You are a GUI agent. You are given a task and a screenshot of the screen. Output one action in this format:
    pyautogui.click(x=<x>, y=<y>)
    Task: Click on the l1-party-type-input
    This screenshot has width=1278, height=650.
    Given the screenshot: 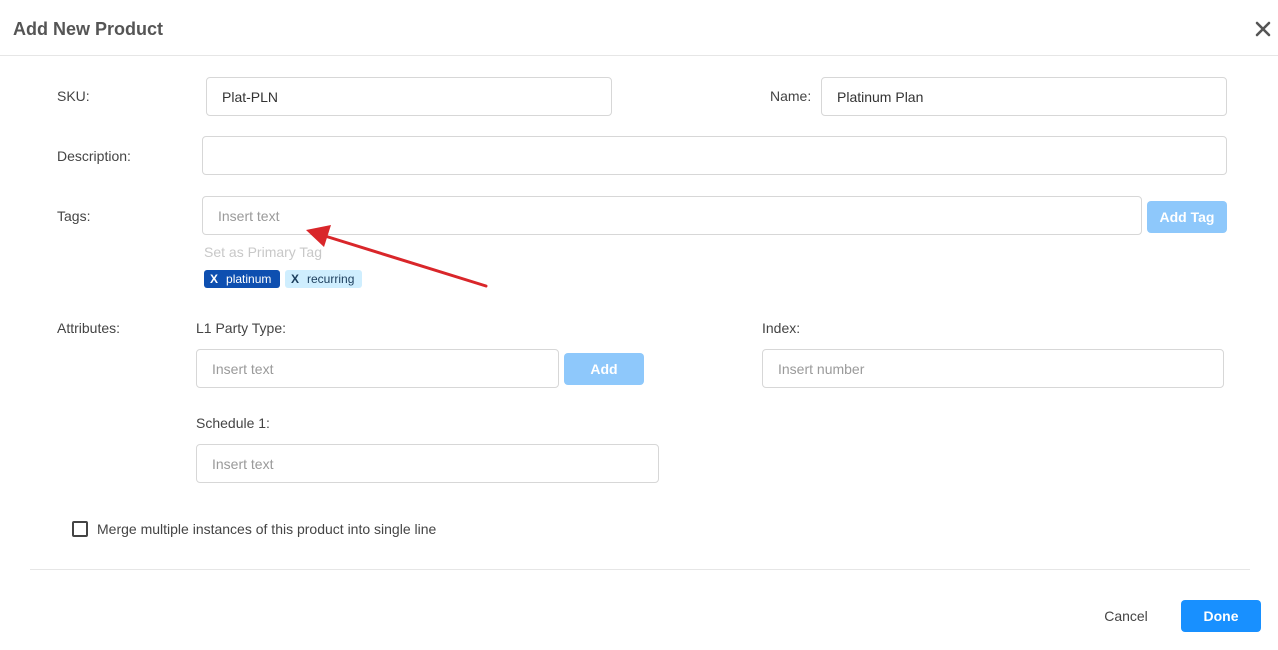 What is the action you would take?
    pyautogui.click(x=377, y=368)
    